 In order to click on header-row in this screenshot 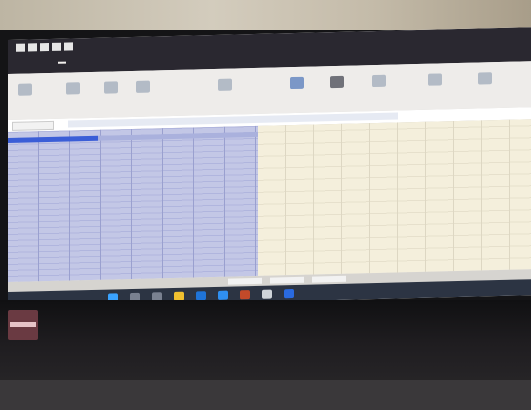, I will do `click(178, 136)`.